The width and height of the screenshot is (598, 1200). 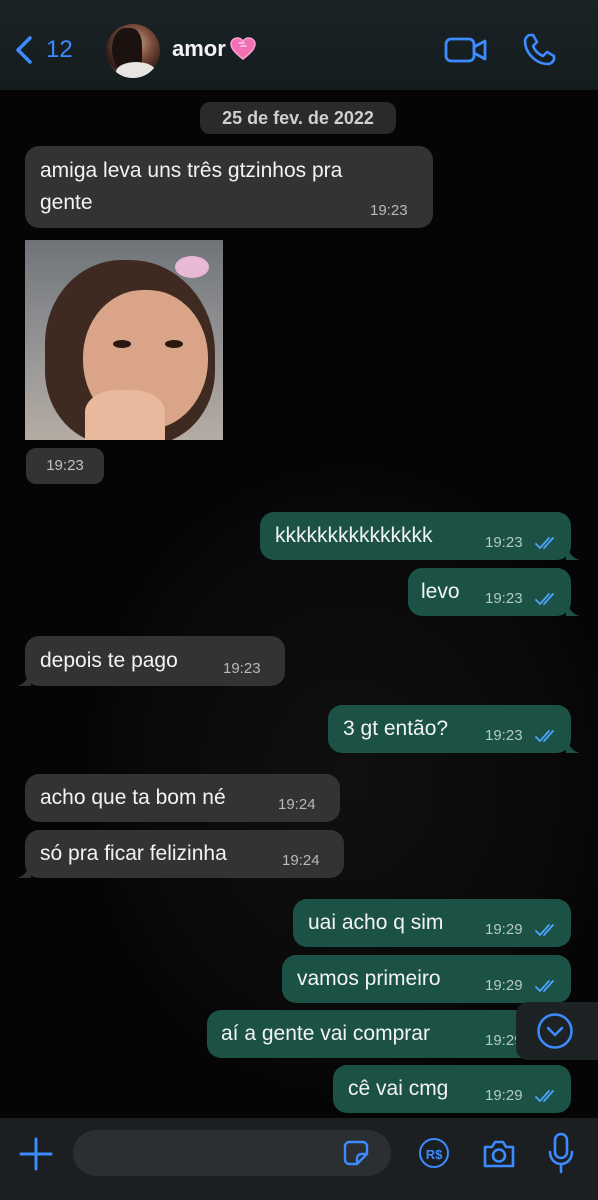 I want to click on unread-count: 12, so click(x=59, y=49).